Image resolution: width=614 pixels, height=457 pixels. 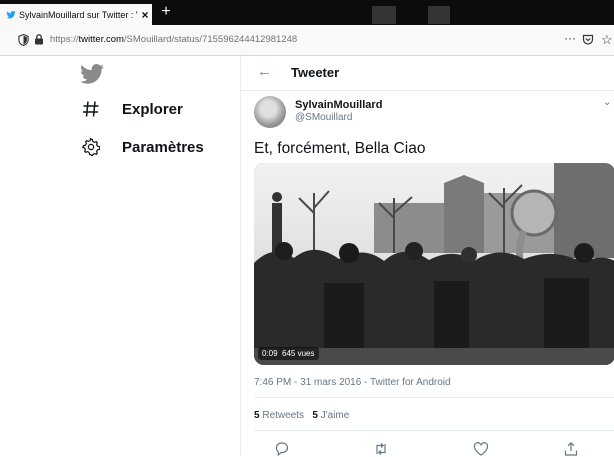 I want to click on sidebar-item-explorer: Explorer, so click(x=131, y=109).